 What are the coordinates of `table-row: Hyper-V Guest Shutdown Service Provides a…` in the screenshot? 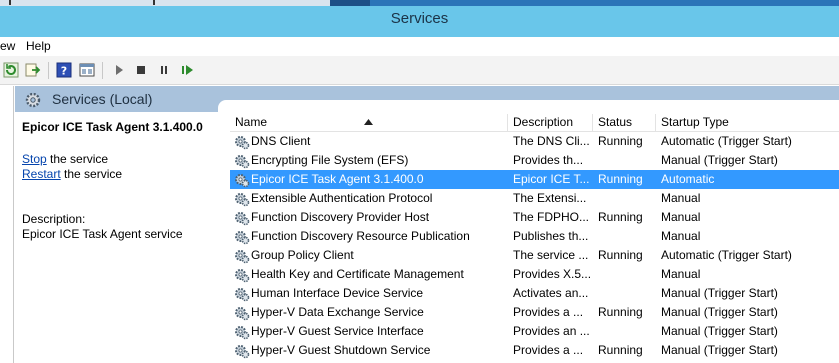 It's located at (534, 350).